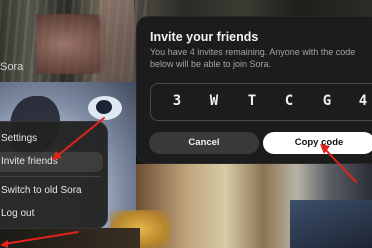 Image resolution: width=372 pixels, height=248 pixels. I want to click on menu-item-log-out: Log out, so click(51, 214).